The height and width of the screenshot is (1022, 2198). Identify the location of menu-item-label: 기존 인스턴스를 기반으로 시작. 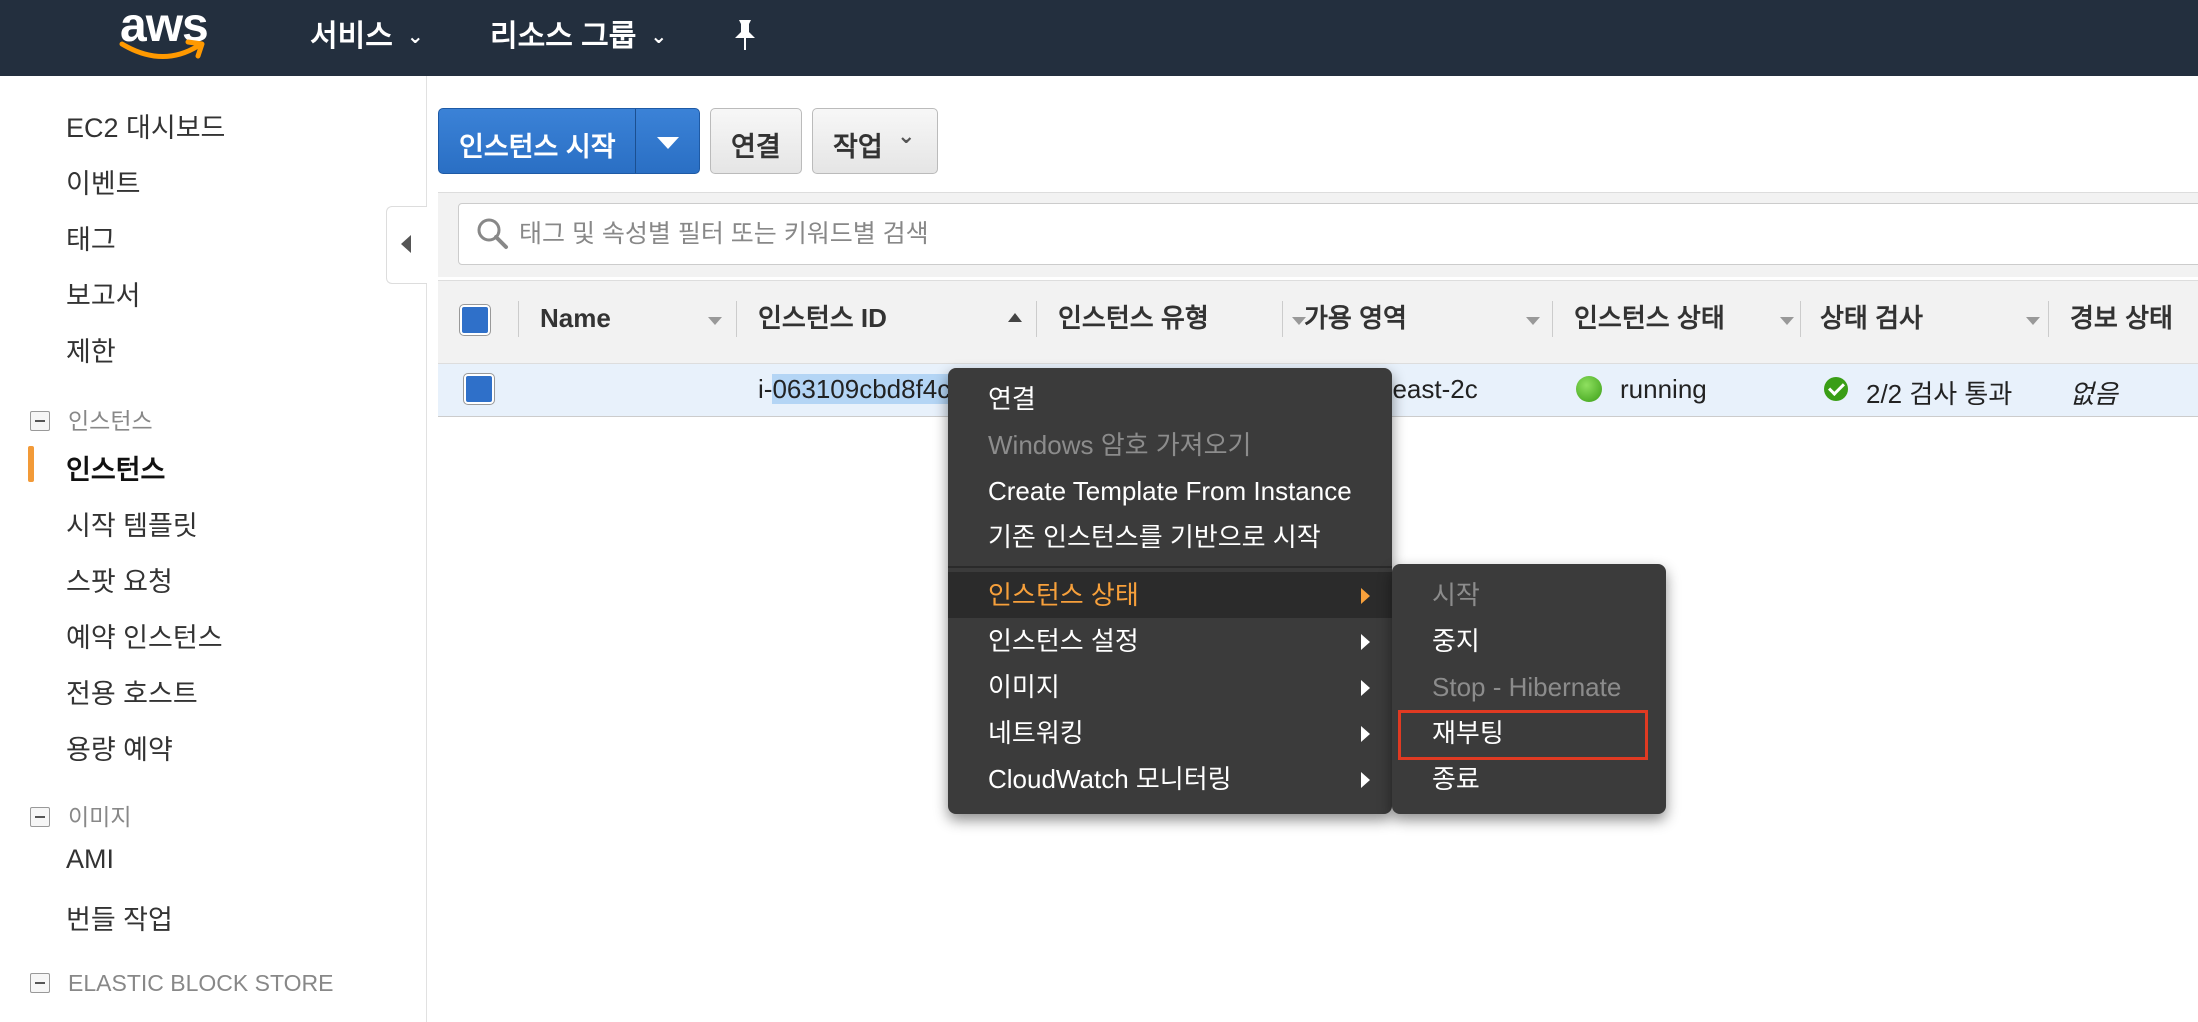
(1154, 537).